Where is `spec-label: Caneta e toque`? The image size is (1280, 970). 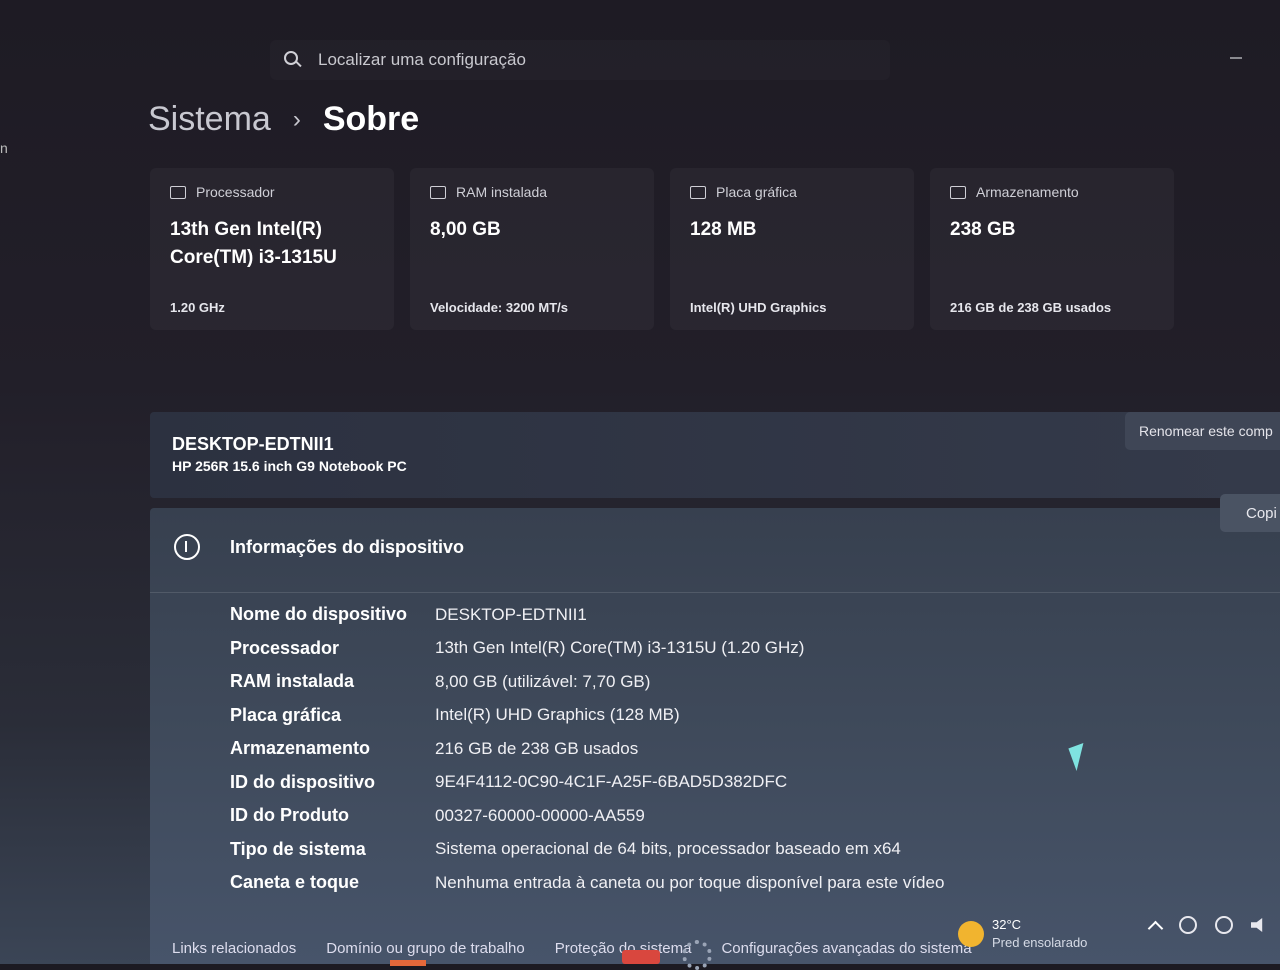
spec-label: Caneta e toque is located at coordinates (295, 882).